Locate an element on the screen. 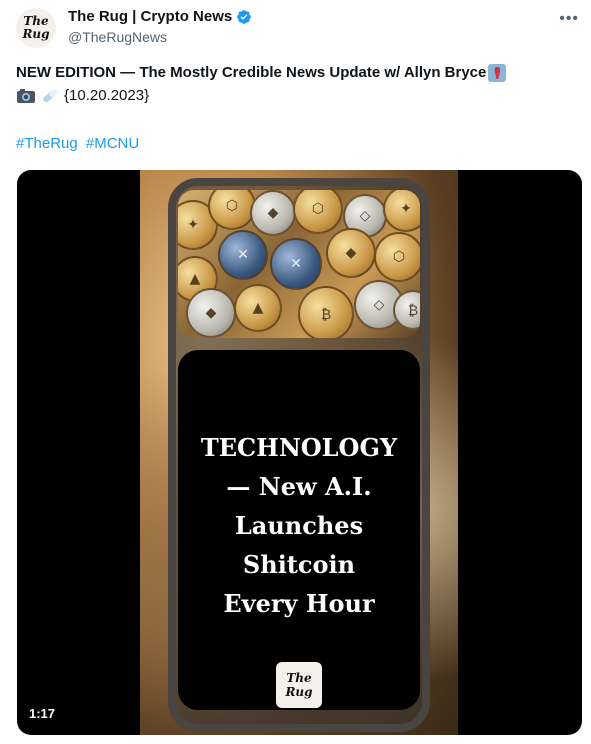 The image size is (591, 744). pill-emoji-icon is located at coordinates (50, 96).